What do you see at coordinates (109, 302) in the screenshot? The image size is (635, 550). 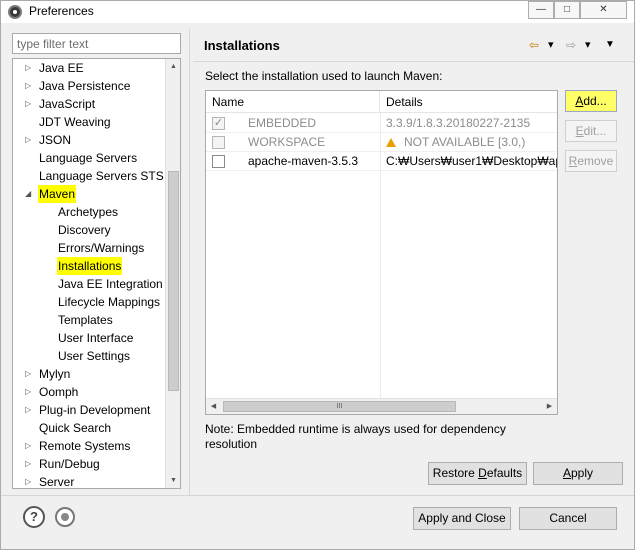 I see `tree-item-label: Lifecycle Mappings` at bounding box center [109, 302].